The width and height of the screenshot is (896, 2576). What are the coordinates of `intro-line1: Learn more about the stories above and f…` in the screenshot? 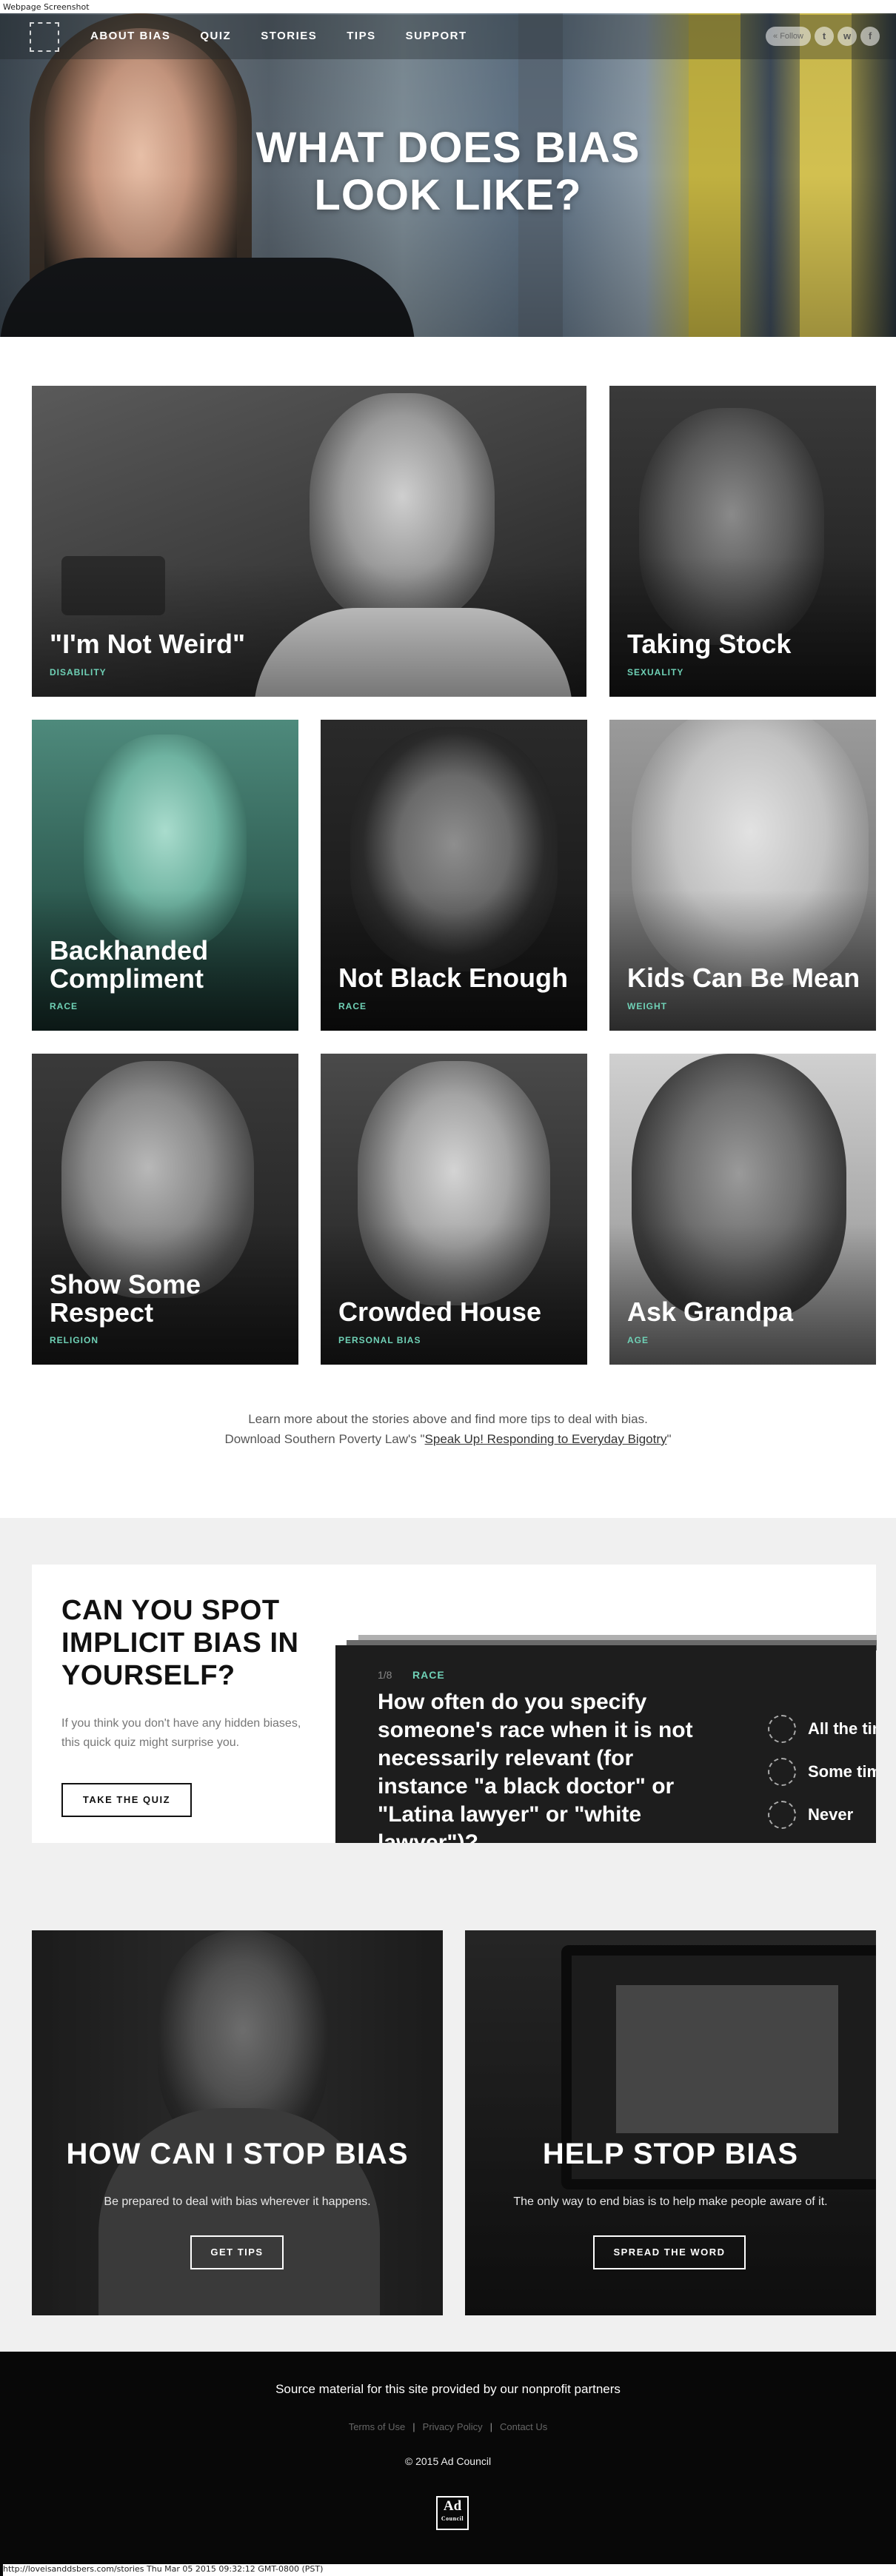 It's located at (448, 1419).